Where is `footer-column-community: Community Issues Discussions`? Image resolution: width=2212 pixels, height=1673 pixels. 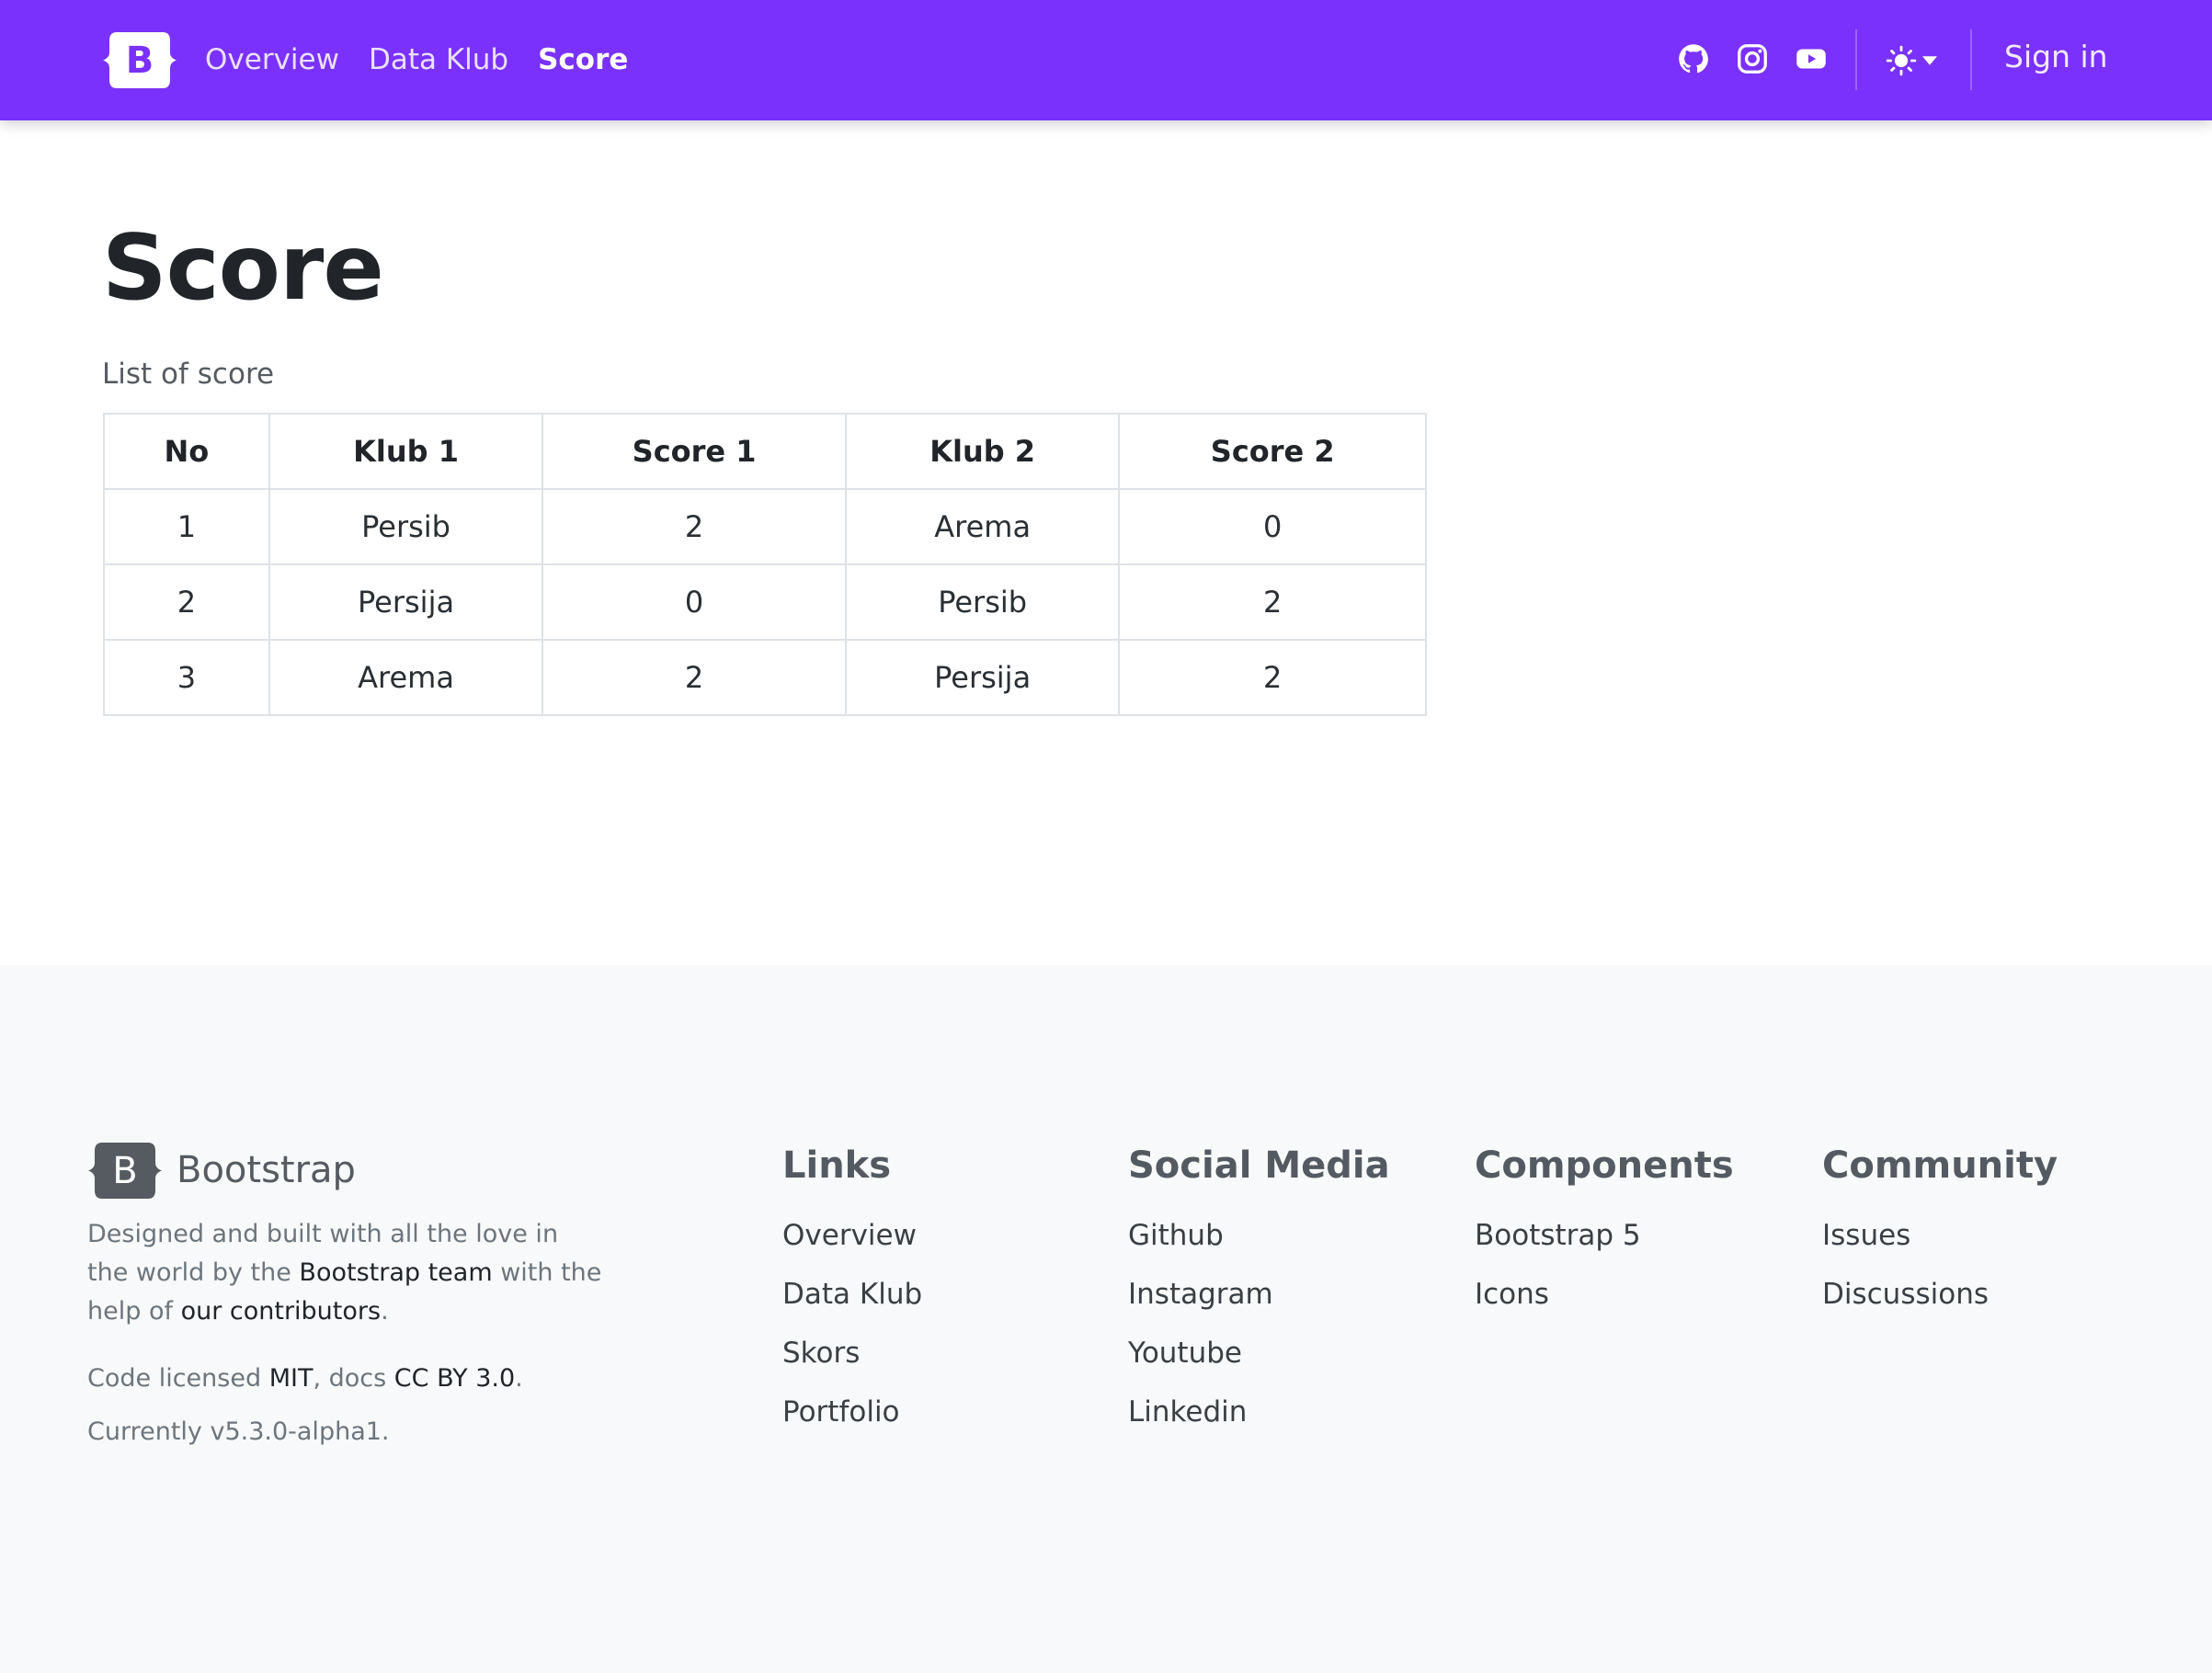
footer-column-community: Community Issues Discussions is located at coordinates (1940, 1232).